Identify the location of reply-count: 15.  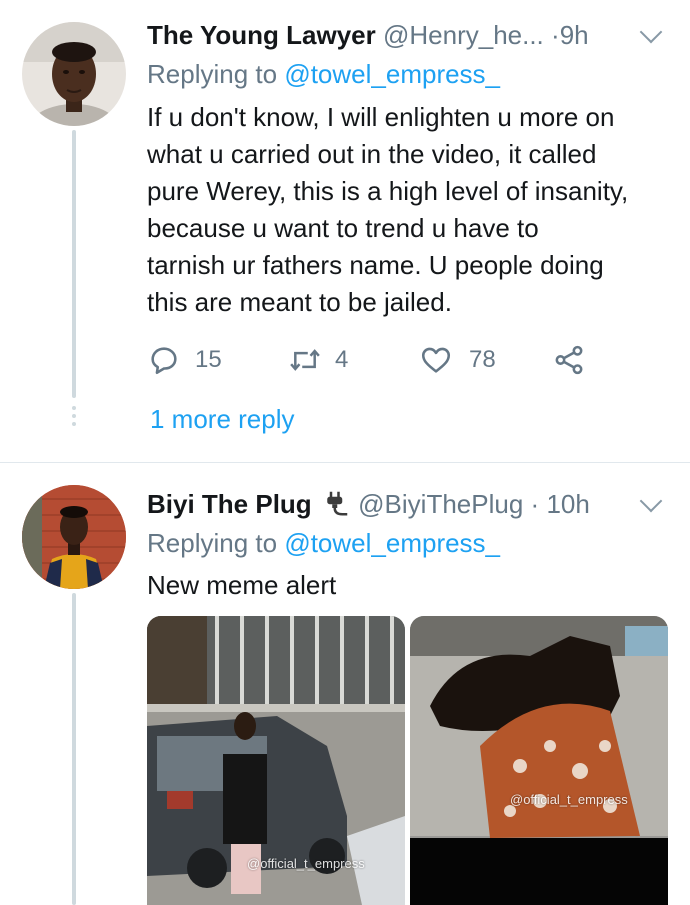
(208, 359).